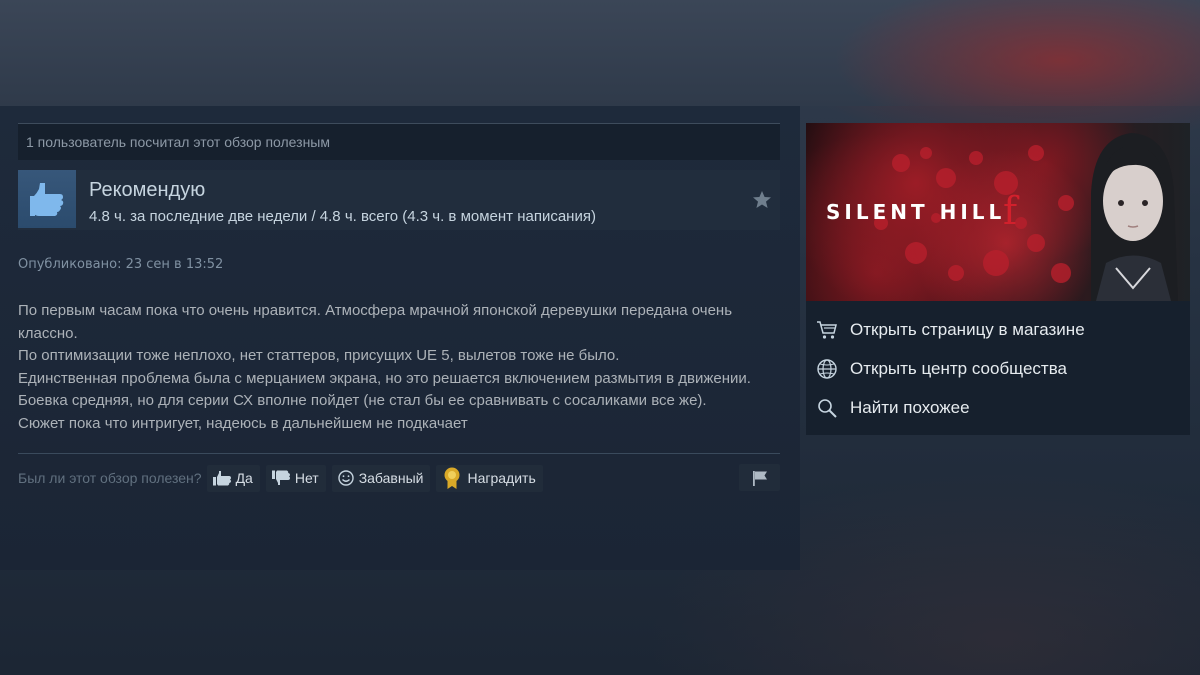  Describe the element at coordinates (827, 368) in the screenshot. I see `globe-icon` at that location.